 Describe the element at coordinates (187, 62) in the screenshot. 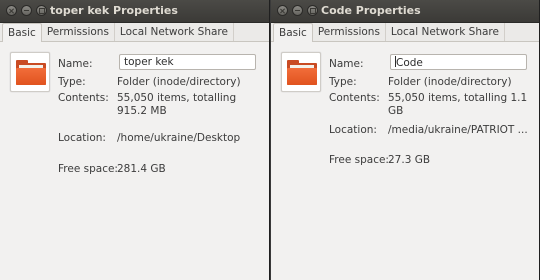

I see `name-field: toper kek` at that location.